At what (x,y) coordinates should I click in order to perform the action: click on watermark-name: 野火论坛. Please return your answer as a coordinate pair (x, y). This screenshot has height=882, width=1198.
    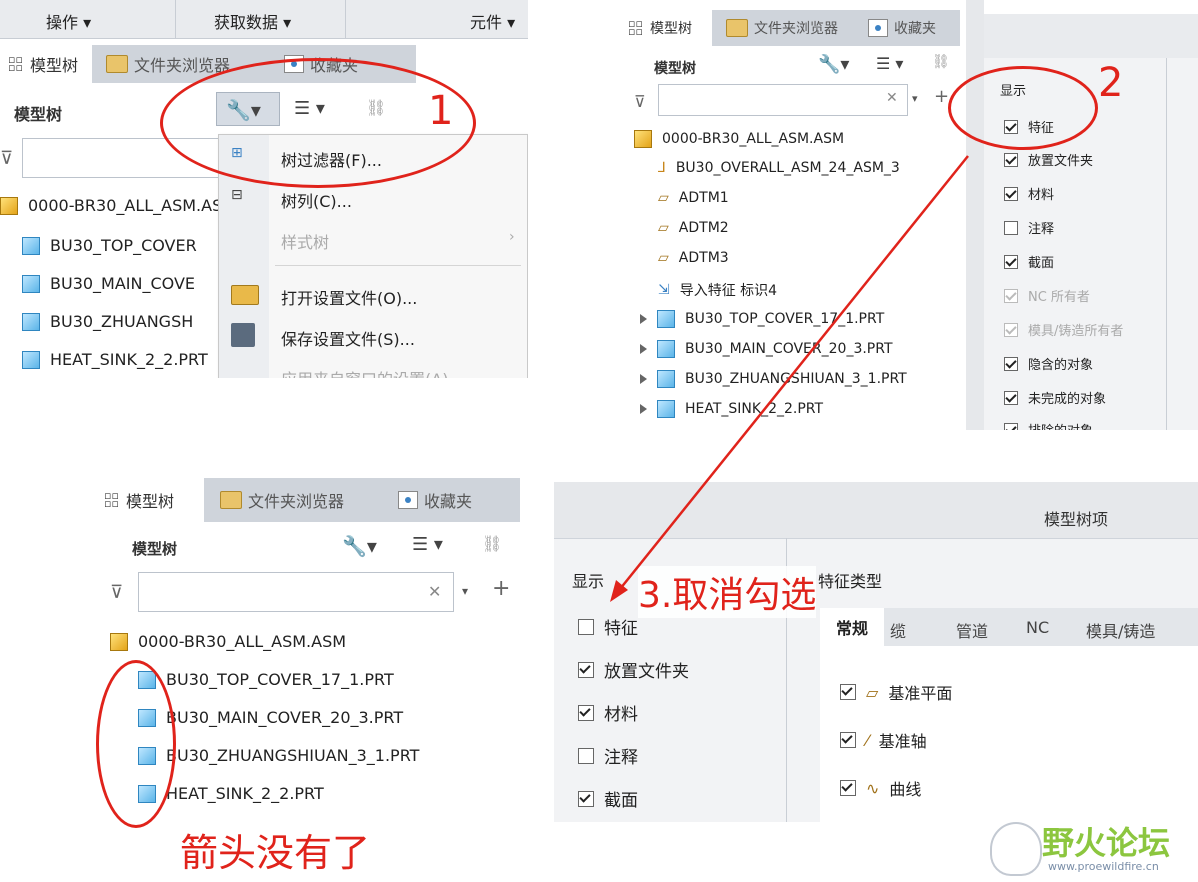
    Looking at the image, I should click on (1106, 843).